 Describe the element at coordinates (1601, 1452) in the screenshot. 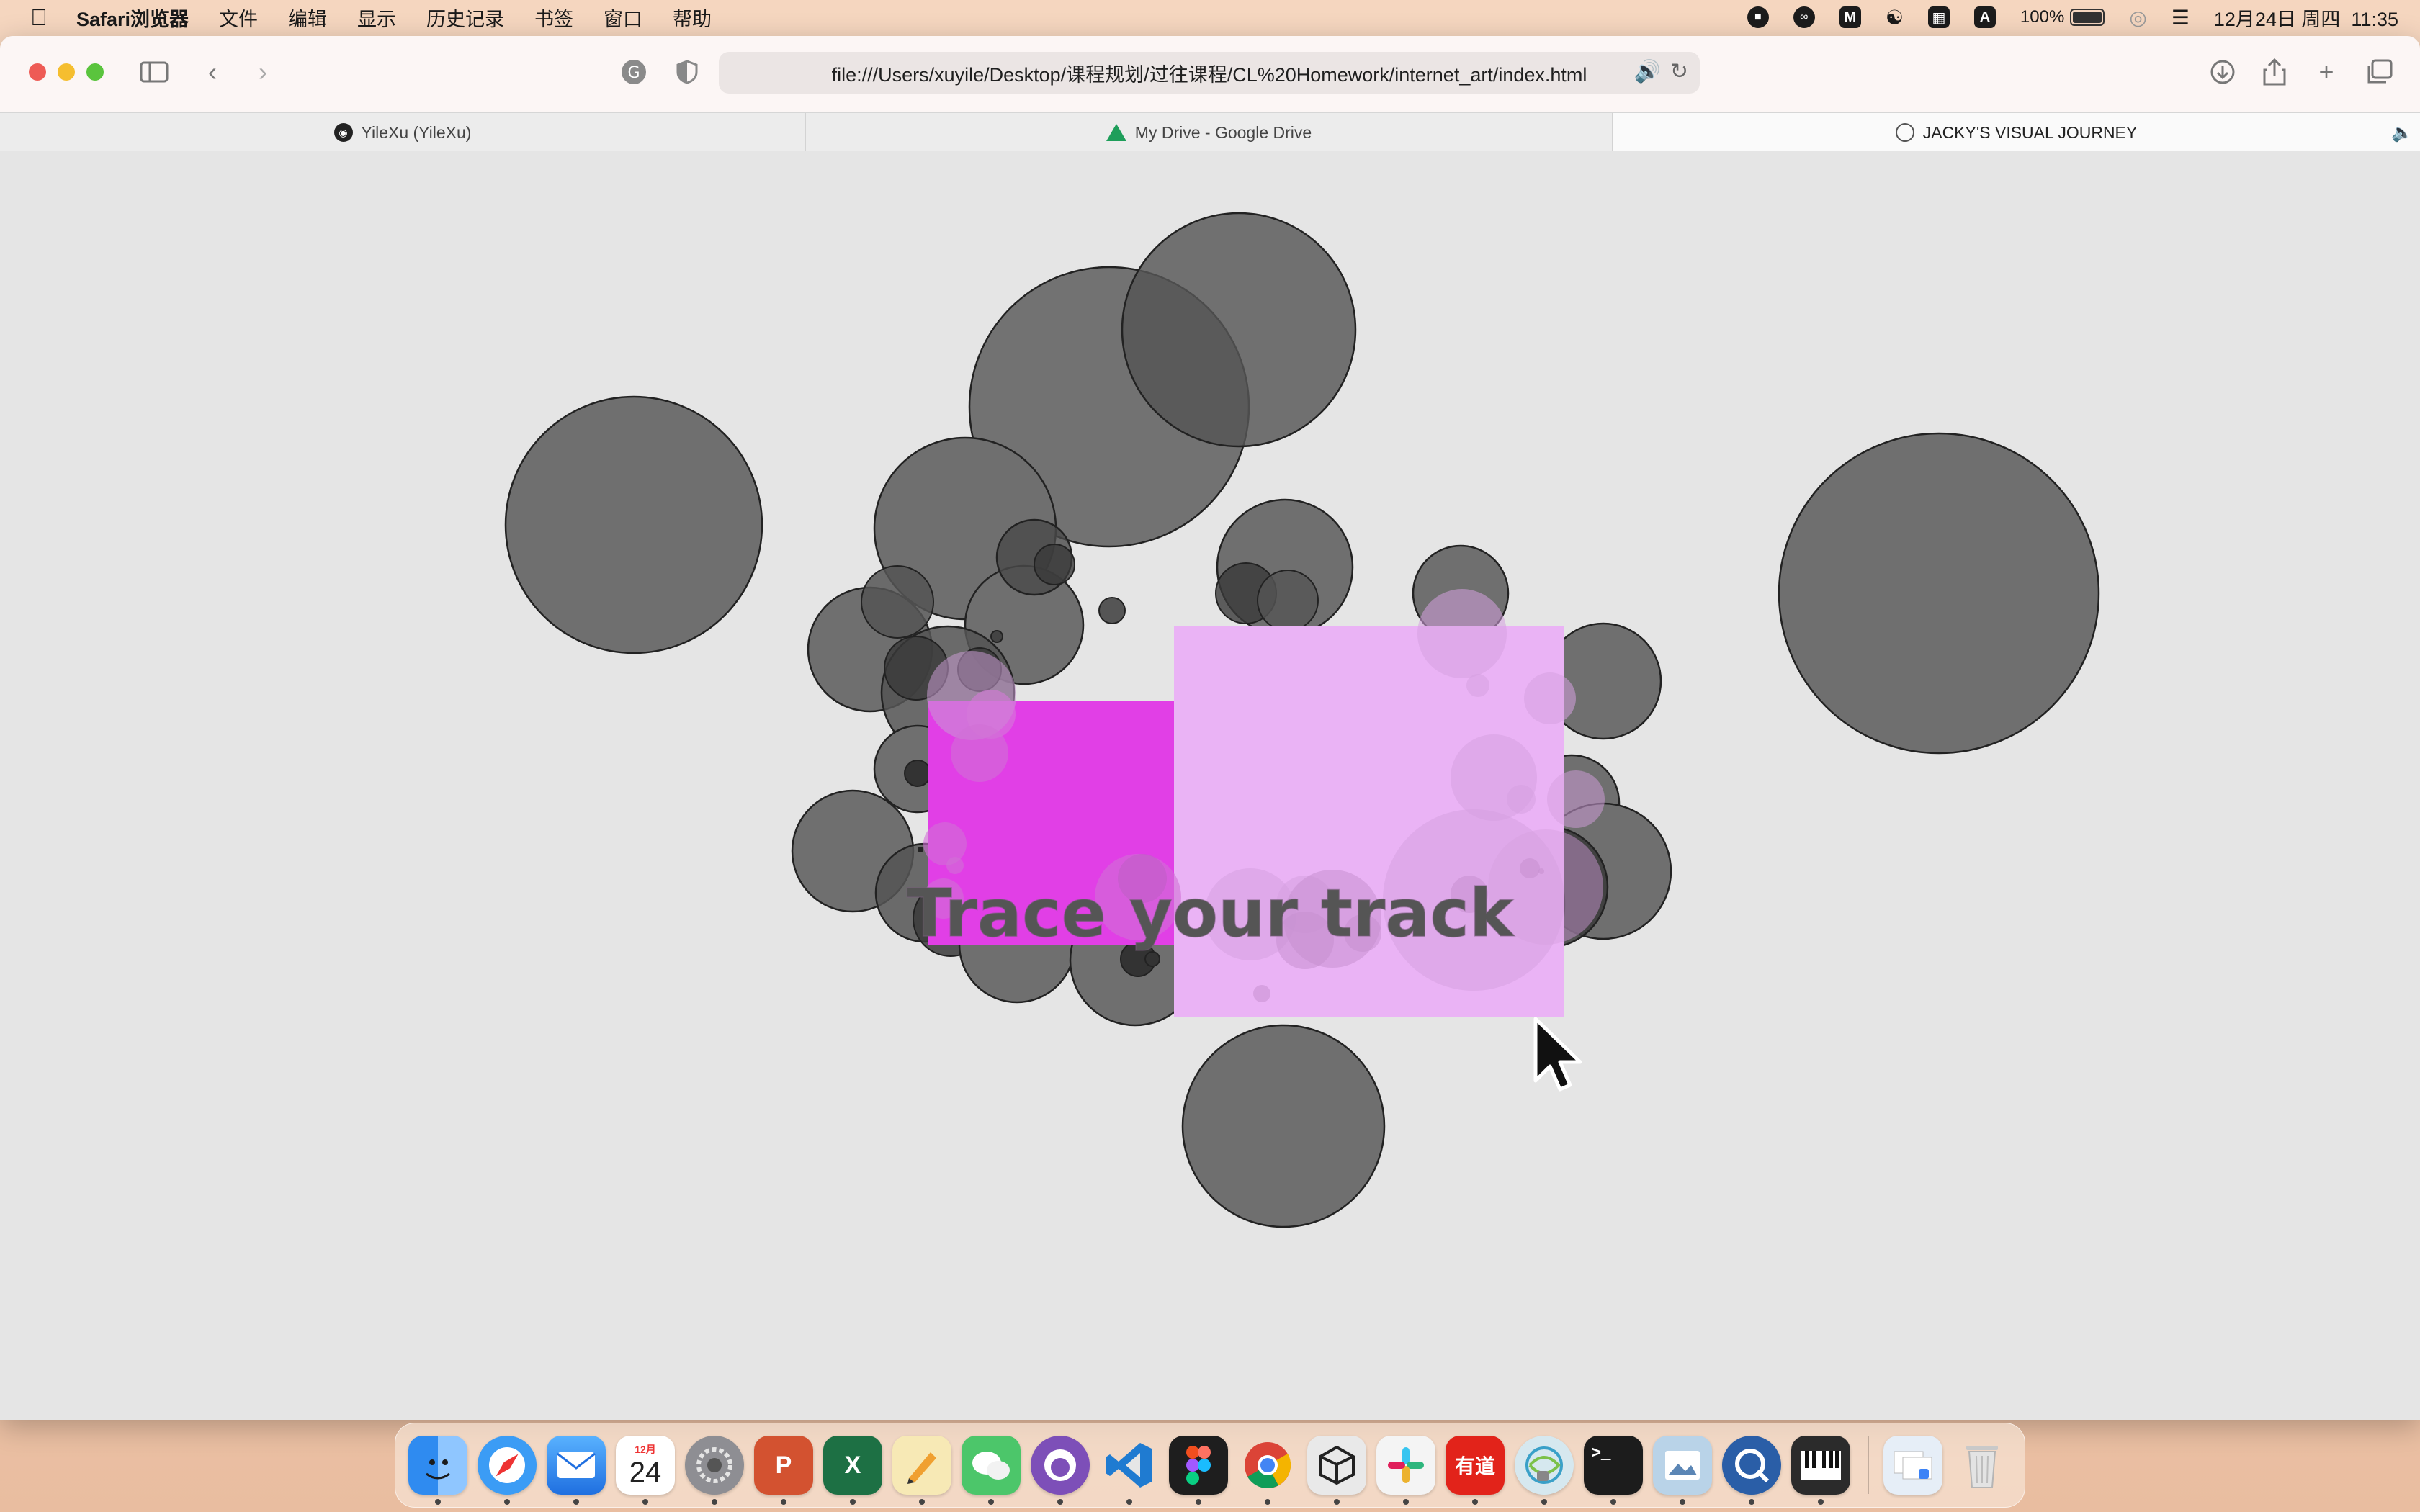

I see `terminal-glyph: >_` at that location.